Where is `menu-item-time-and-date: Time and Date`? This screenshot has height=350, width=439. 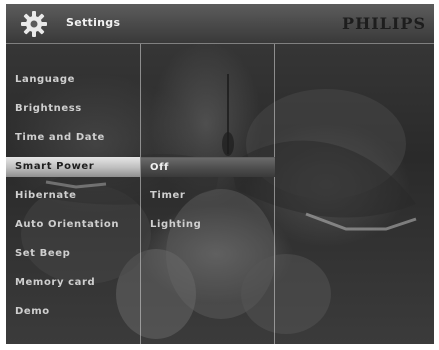 menu-item-time-and-date: Time and Date is located at coordinates (73, 138).